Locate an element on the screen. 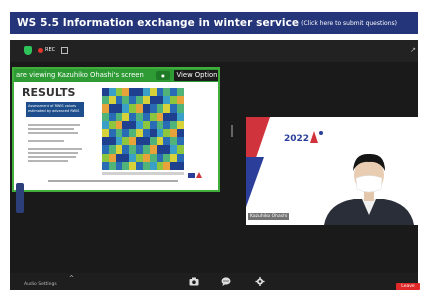  settings-icon is located at coordinates (260, 281).